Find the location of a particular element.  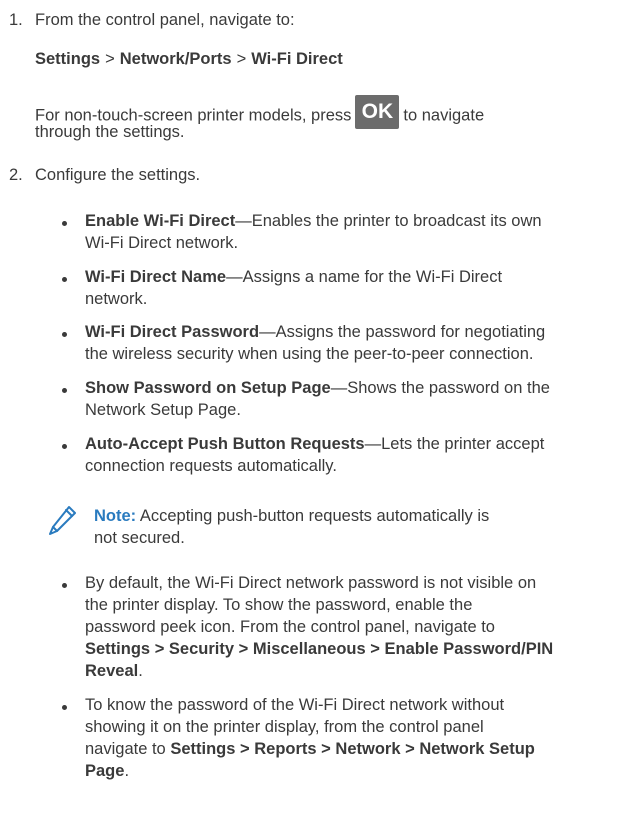

non-touch-text-after: to navigate is located at coordinates (444, 115).